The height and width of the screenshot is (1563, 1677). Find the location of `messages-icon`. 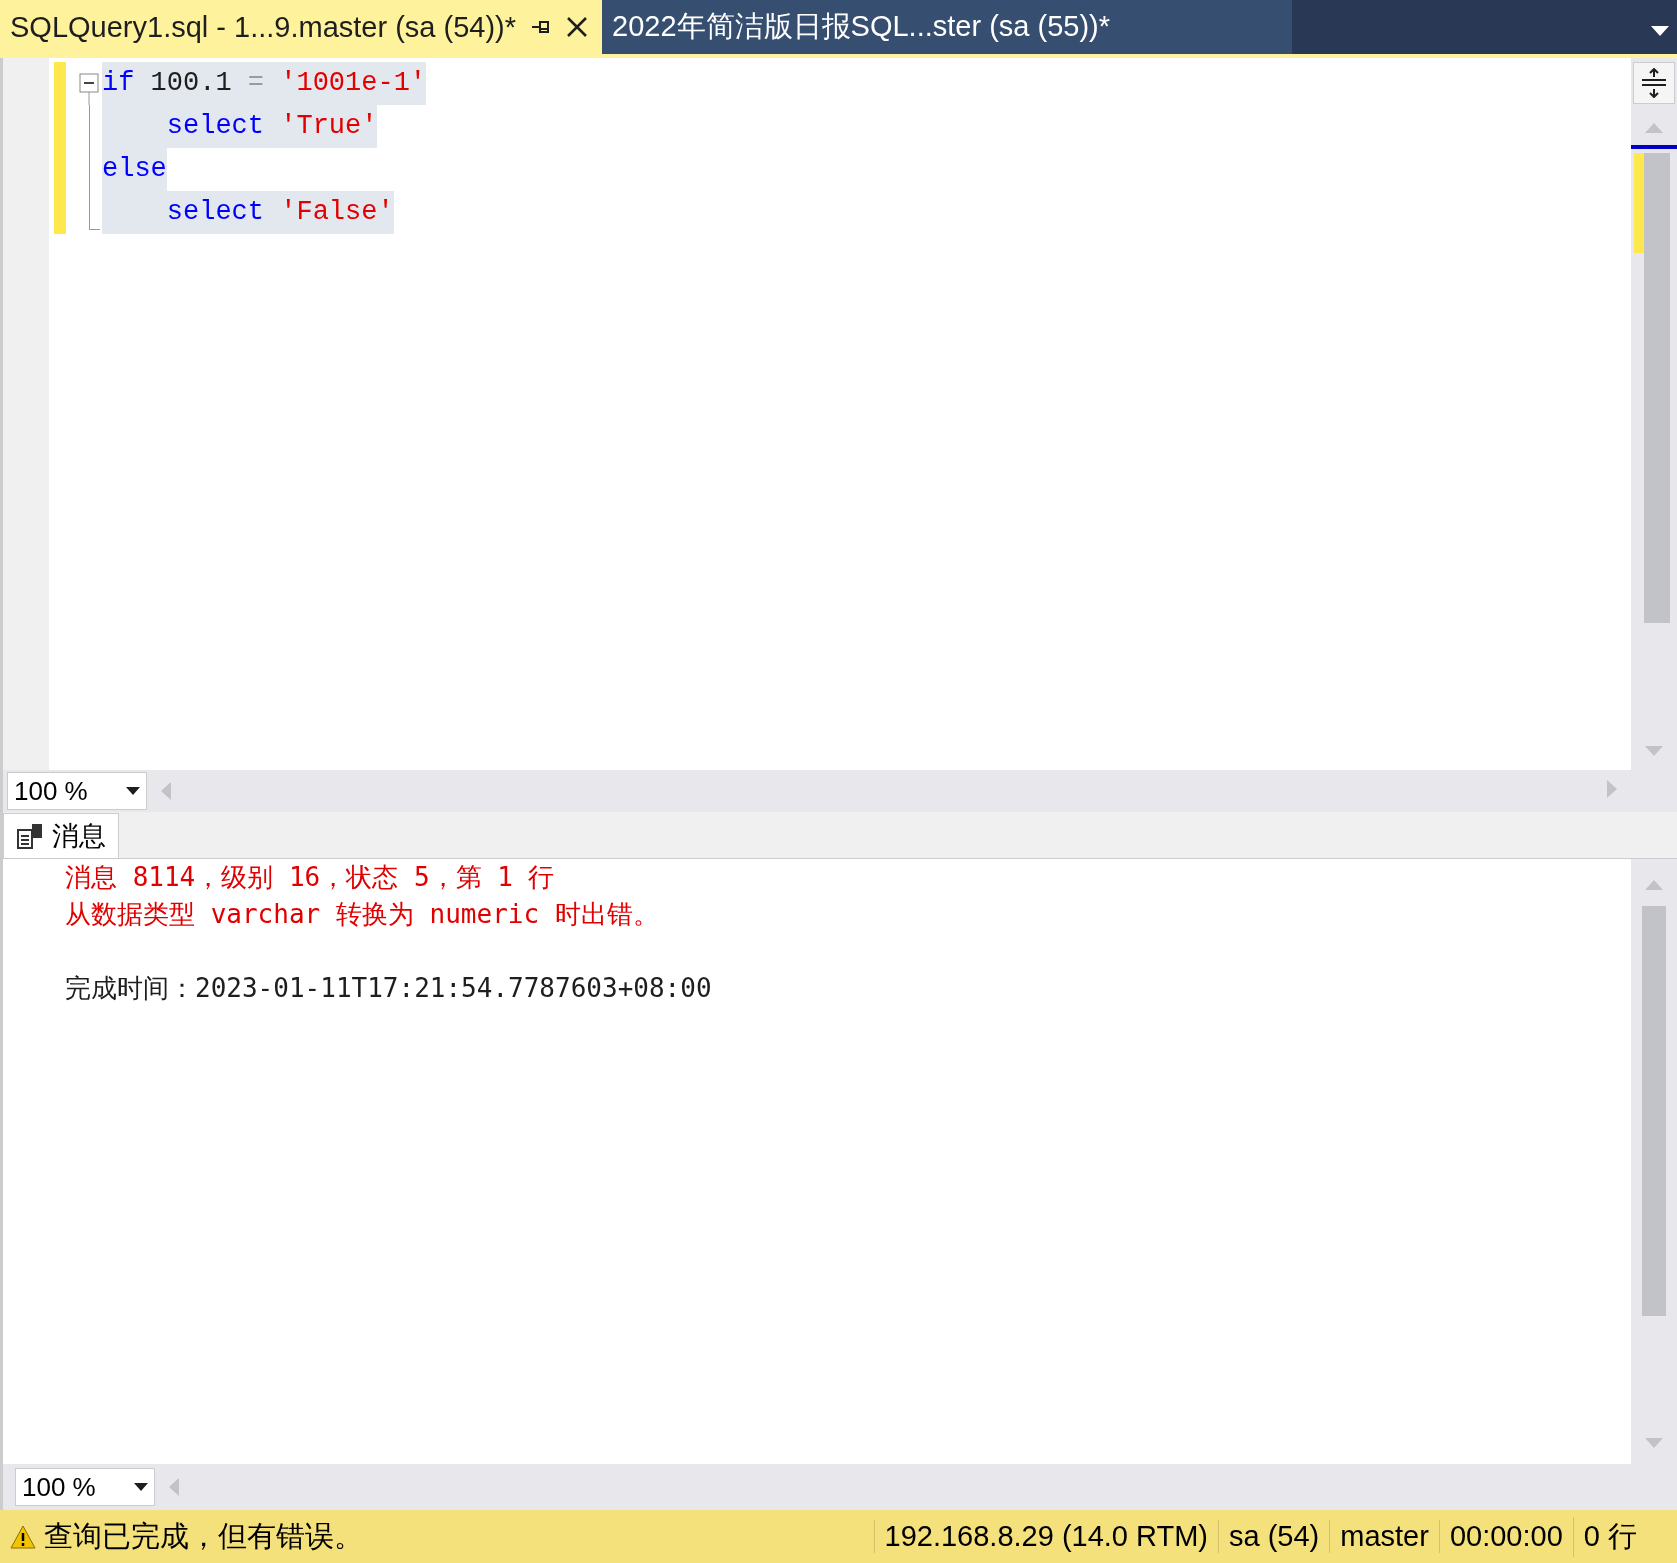

messages-icon is located at coordinates (30, 836).